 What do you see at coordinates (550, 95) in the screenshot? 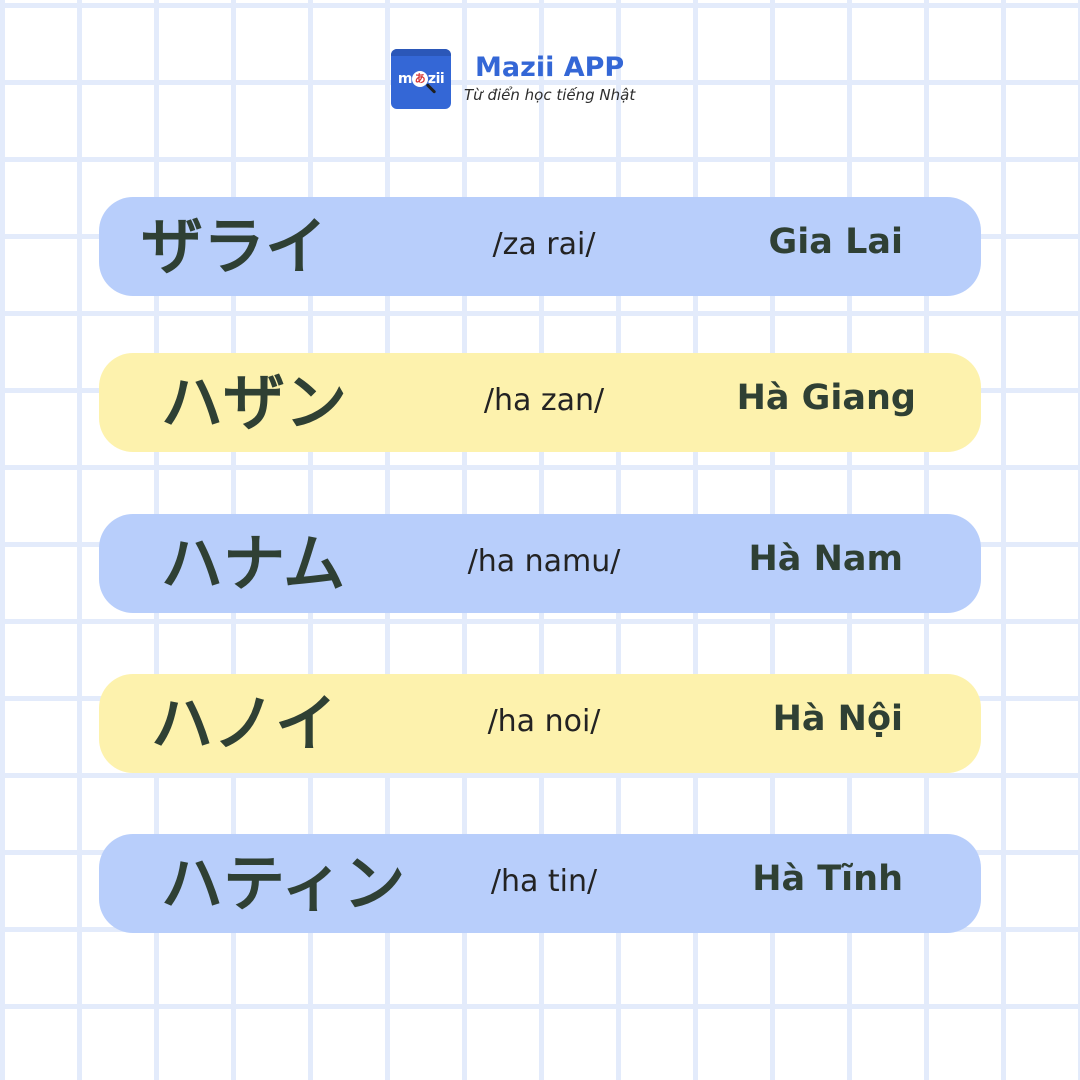
I see `app-tagline: Từ điển học tiếng Nhật` at bounding box center [550, 95].